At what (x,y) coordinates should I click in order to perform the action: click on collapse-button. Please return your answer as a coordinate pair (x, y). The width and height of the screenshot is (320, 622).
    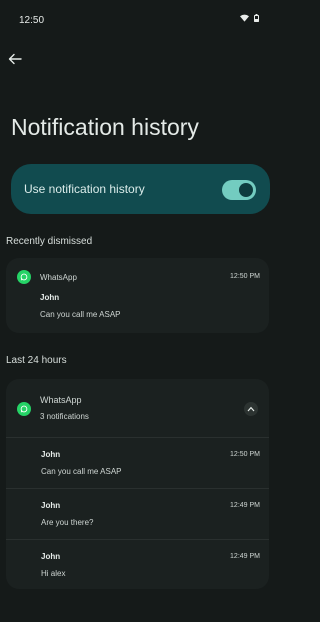
    Looking at the image, I should click on (251, 409).